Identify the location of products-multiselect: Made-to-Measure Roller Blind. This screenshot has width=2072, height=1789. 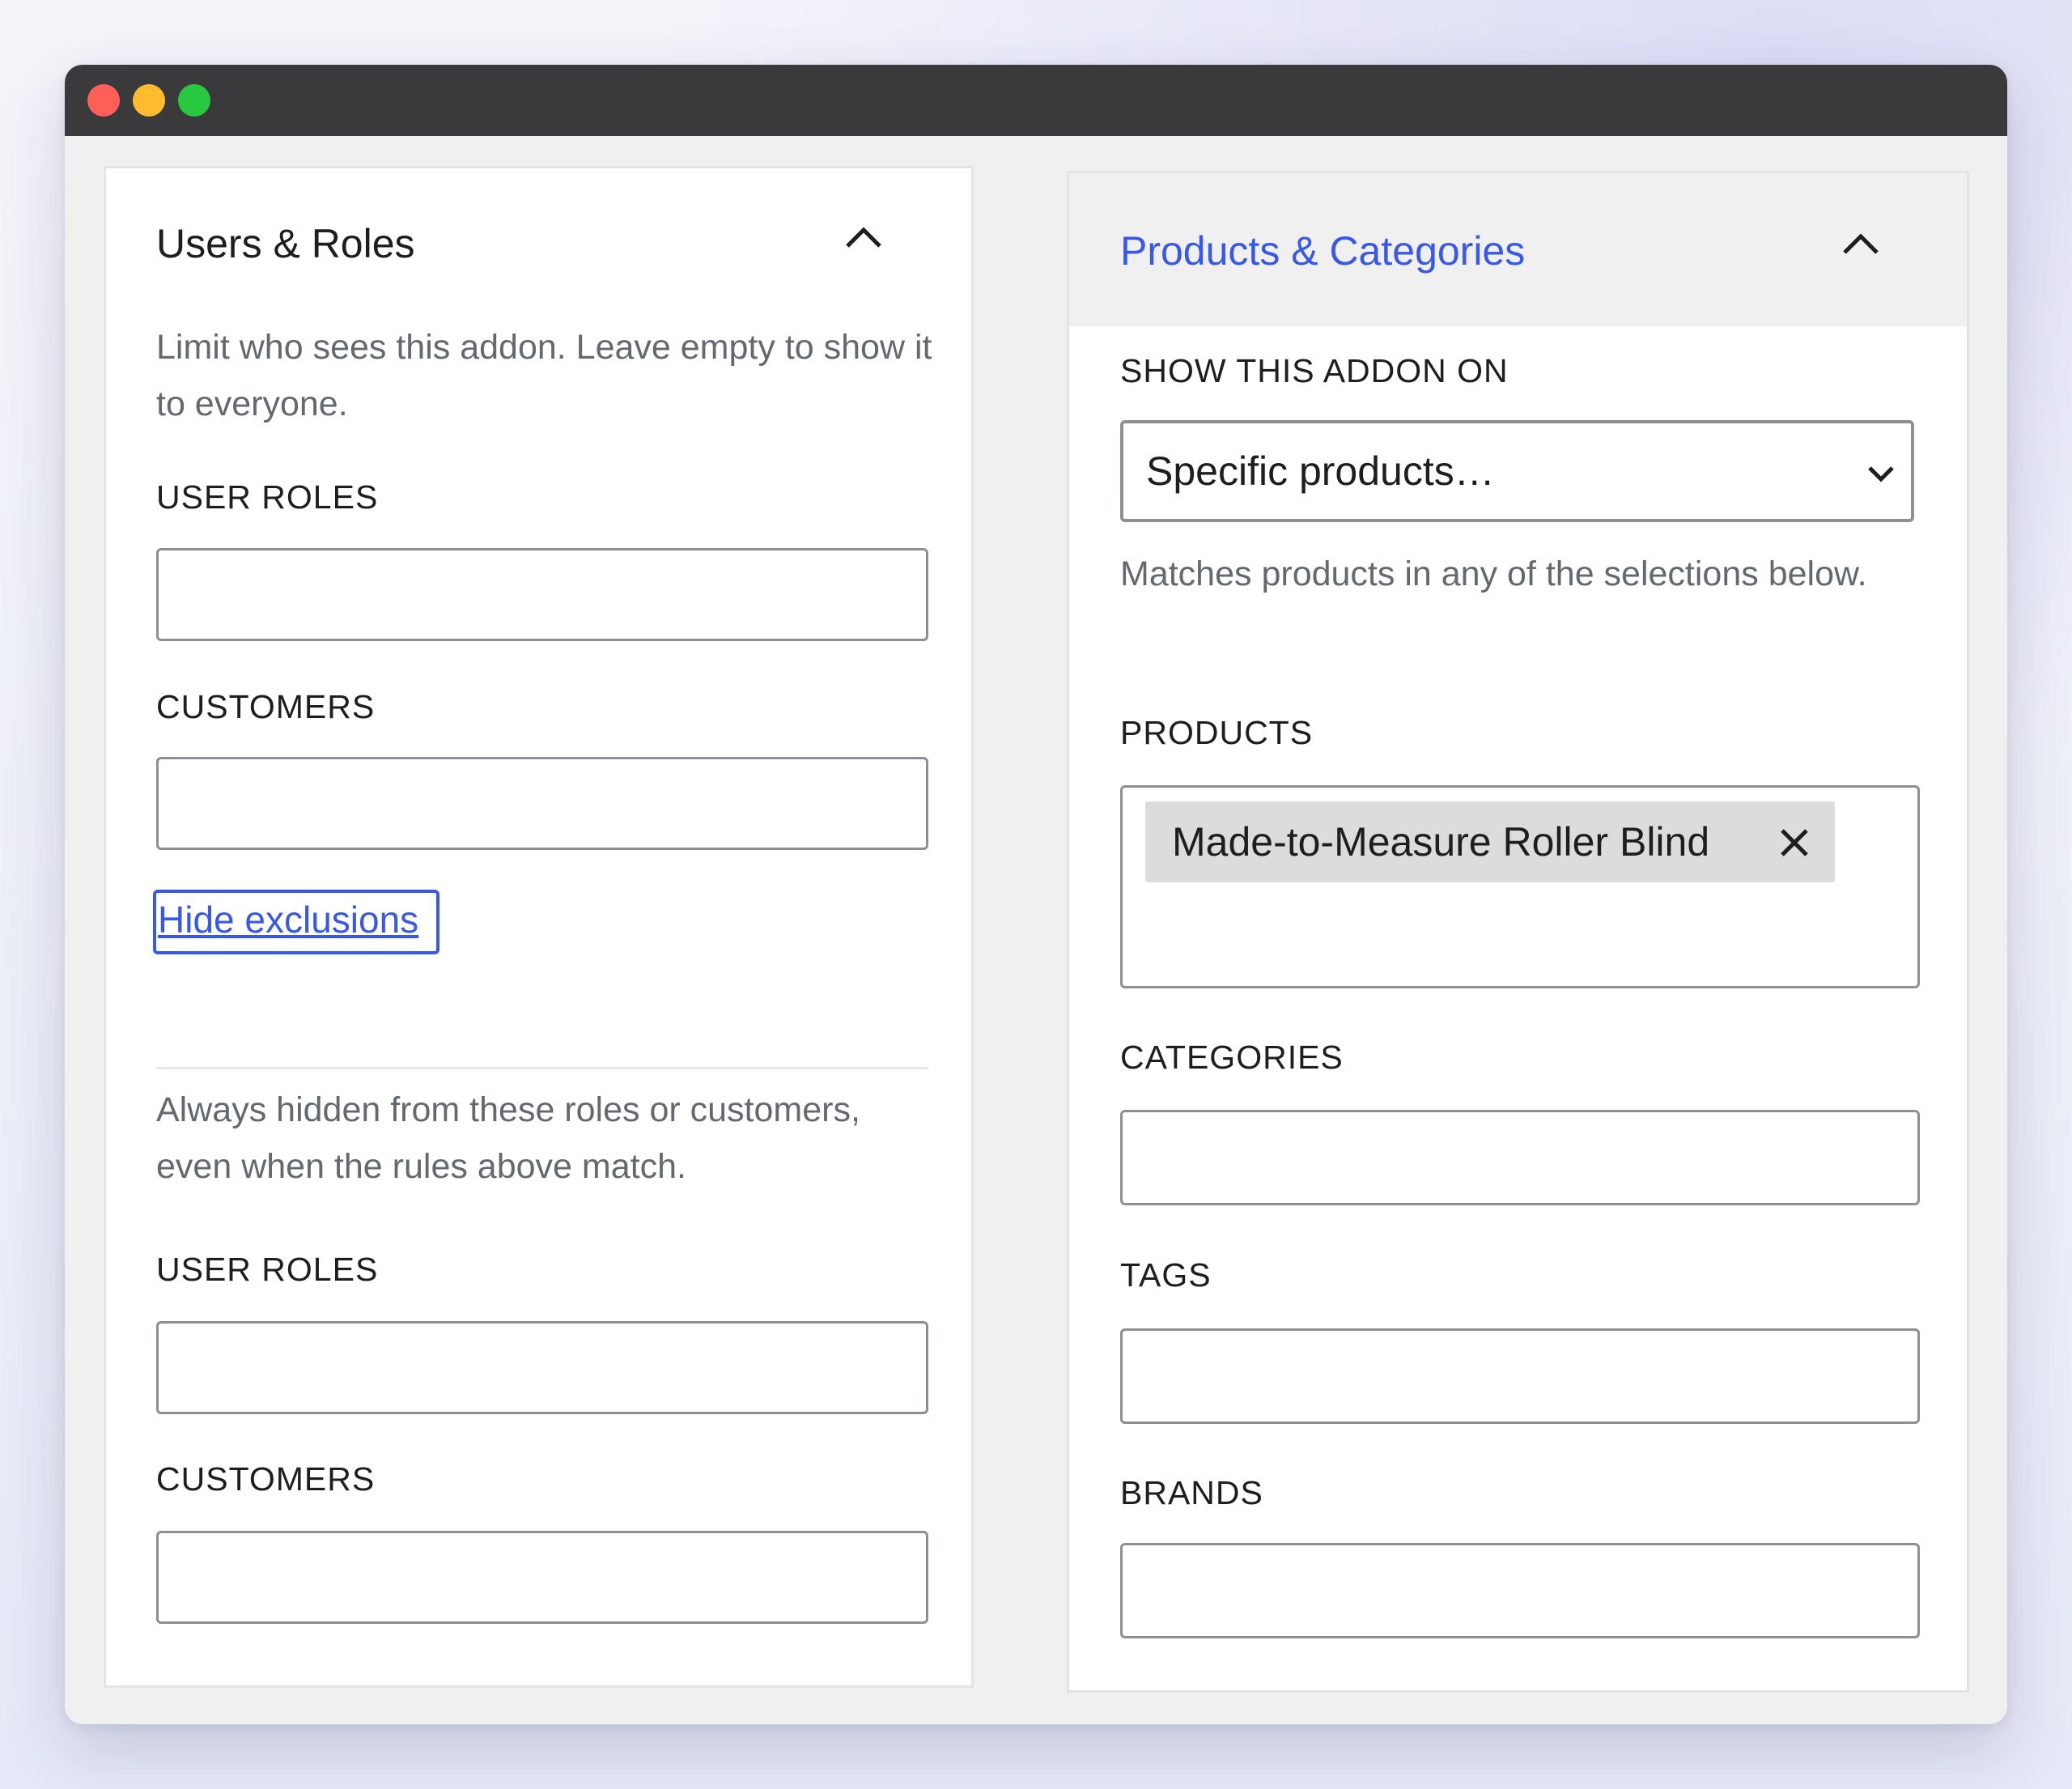
(1520, 886).